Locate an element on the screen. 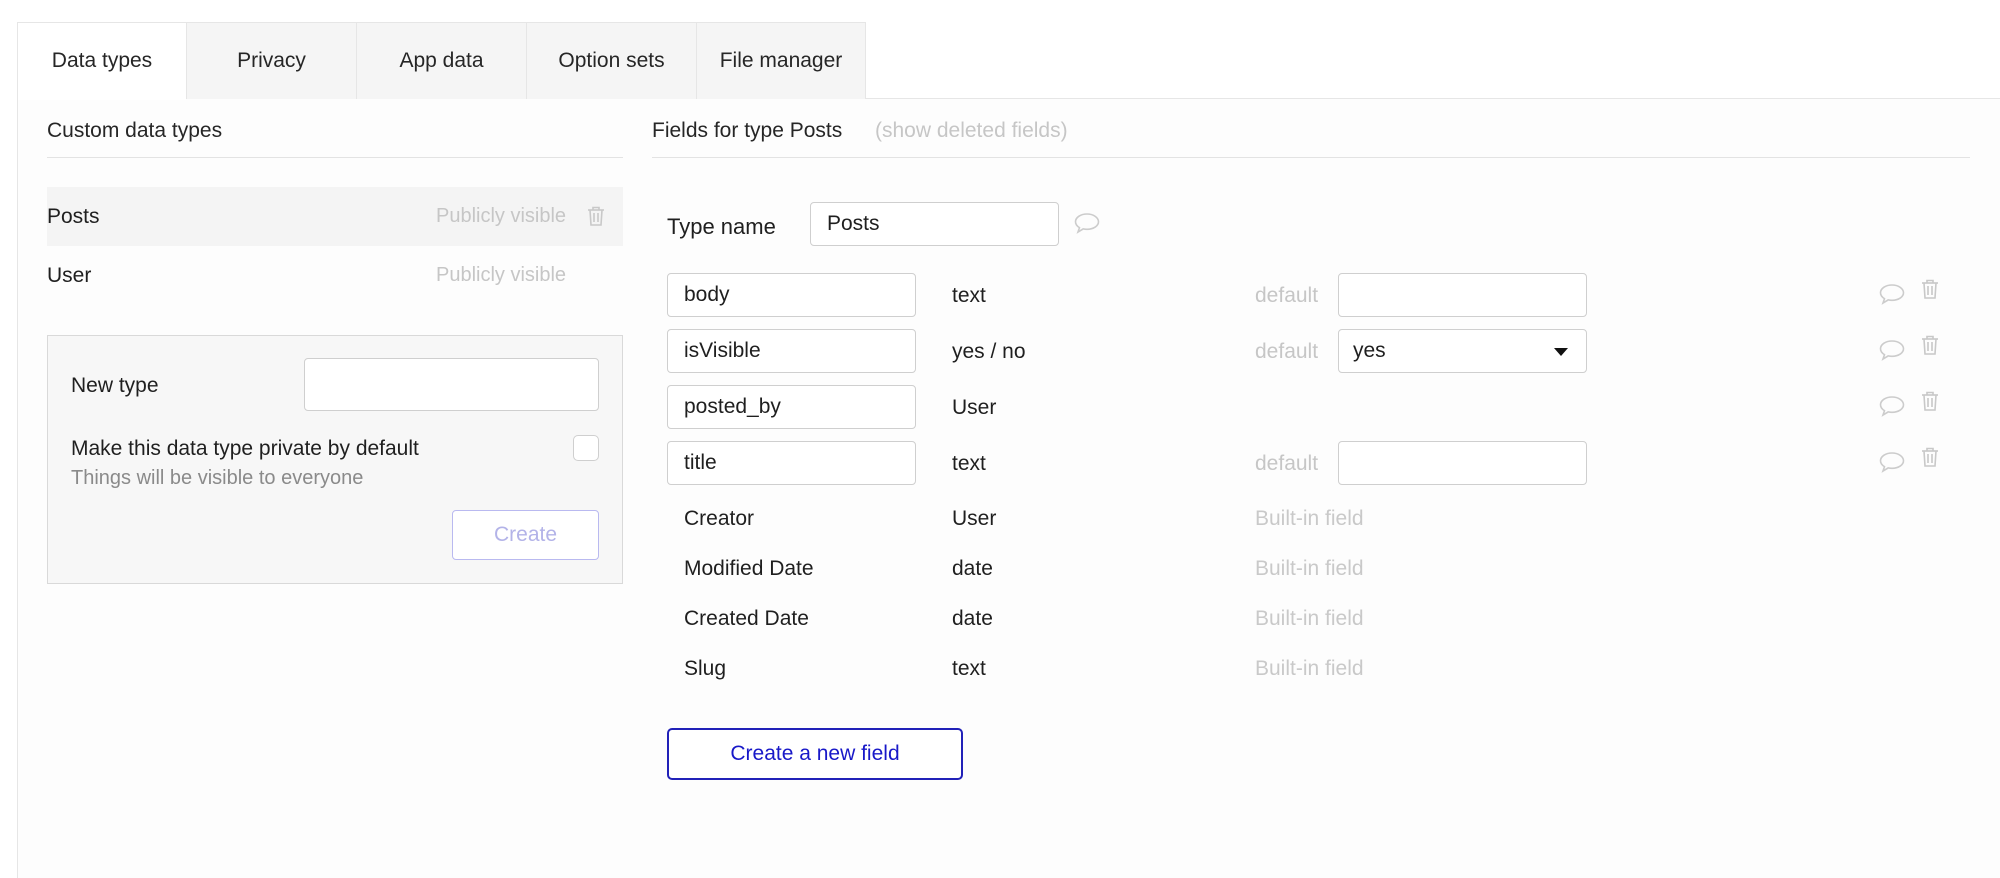 The width and height of the screenshot is (2000, 878). field-type: User is located at coordinates (974, 407).